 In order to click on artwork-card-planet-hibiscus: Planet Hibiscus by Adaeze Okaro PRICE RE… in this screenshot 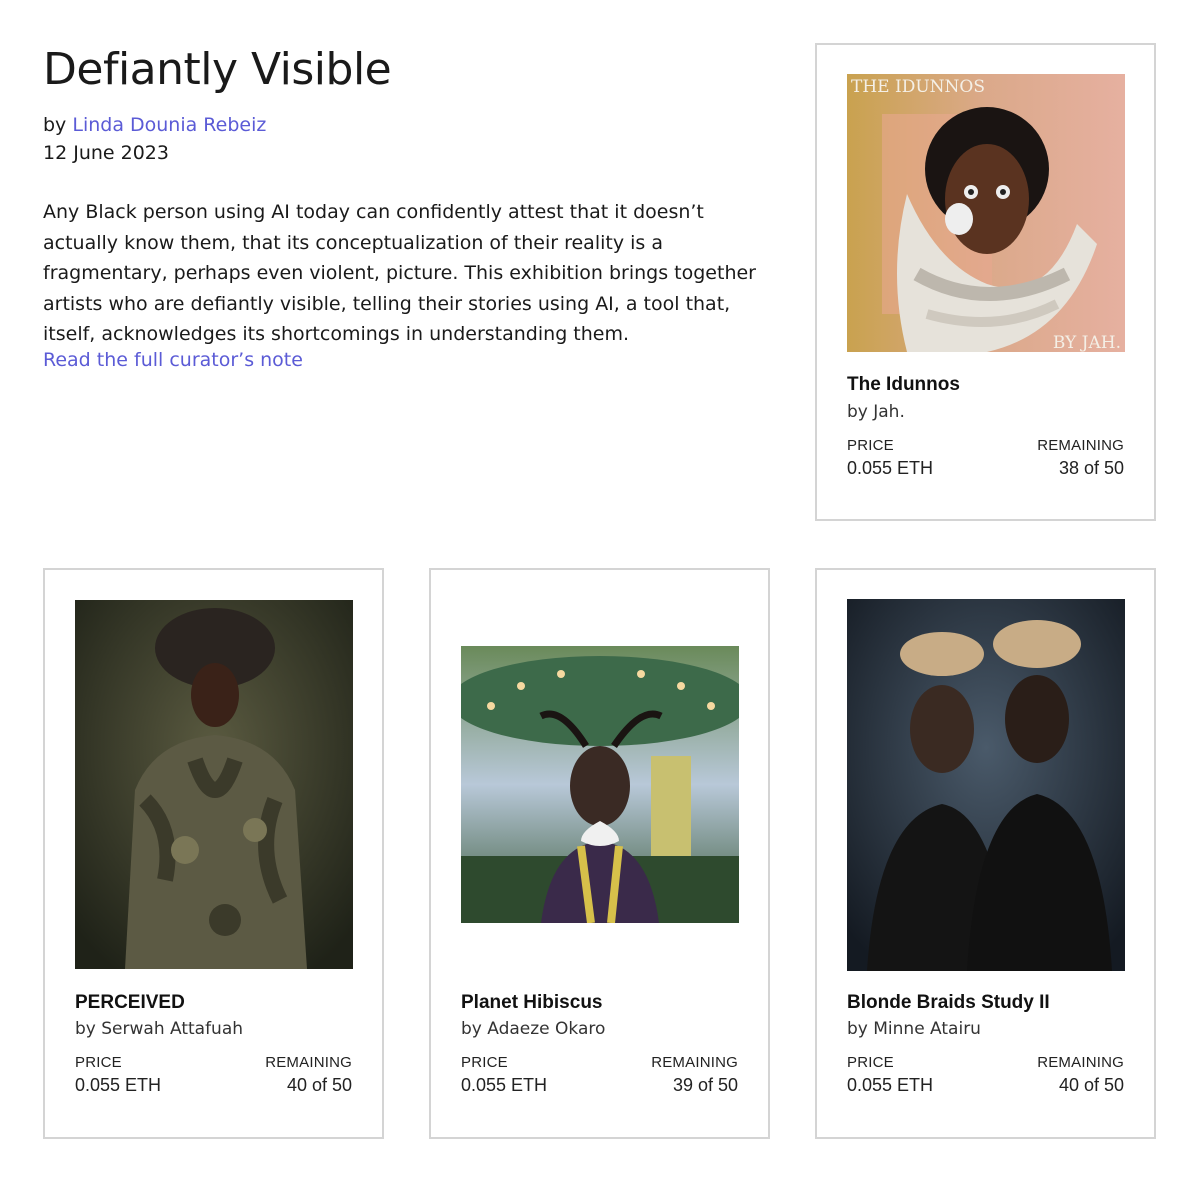, I will do `click(599, 853)`.